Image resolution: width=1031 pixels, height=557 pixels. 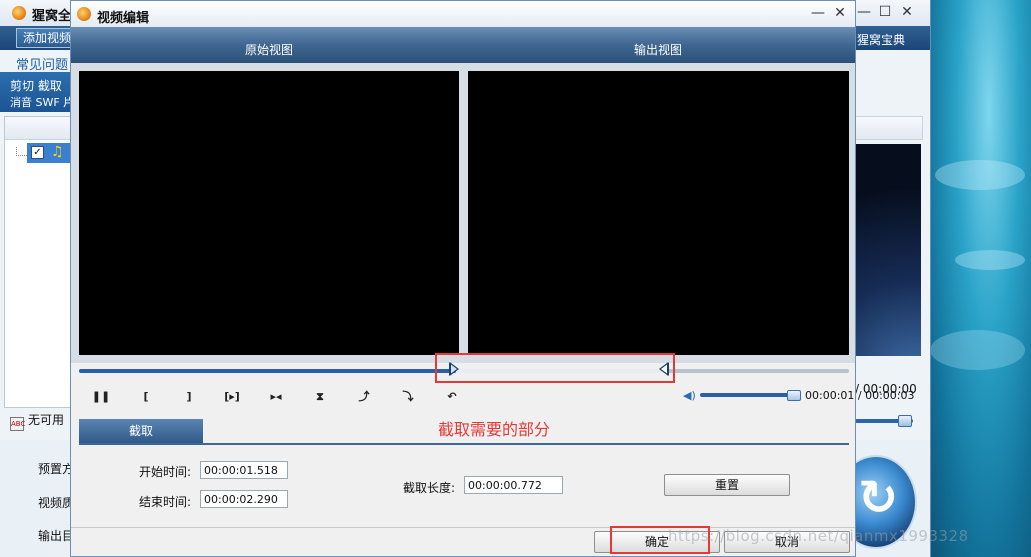 What do you see at coordinates (555, 368) in the screenshot?
I see `annotation-highlight-timeline` at bounding box center [555, 368].